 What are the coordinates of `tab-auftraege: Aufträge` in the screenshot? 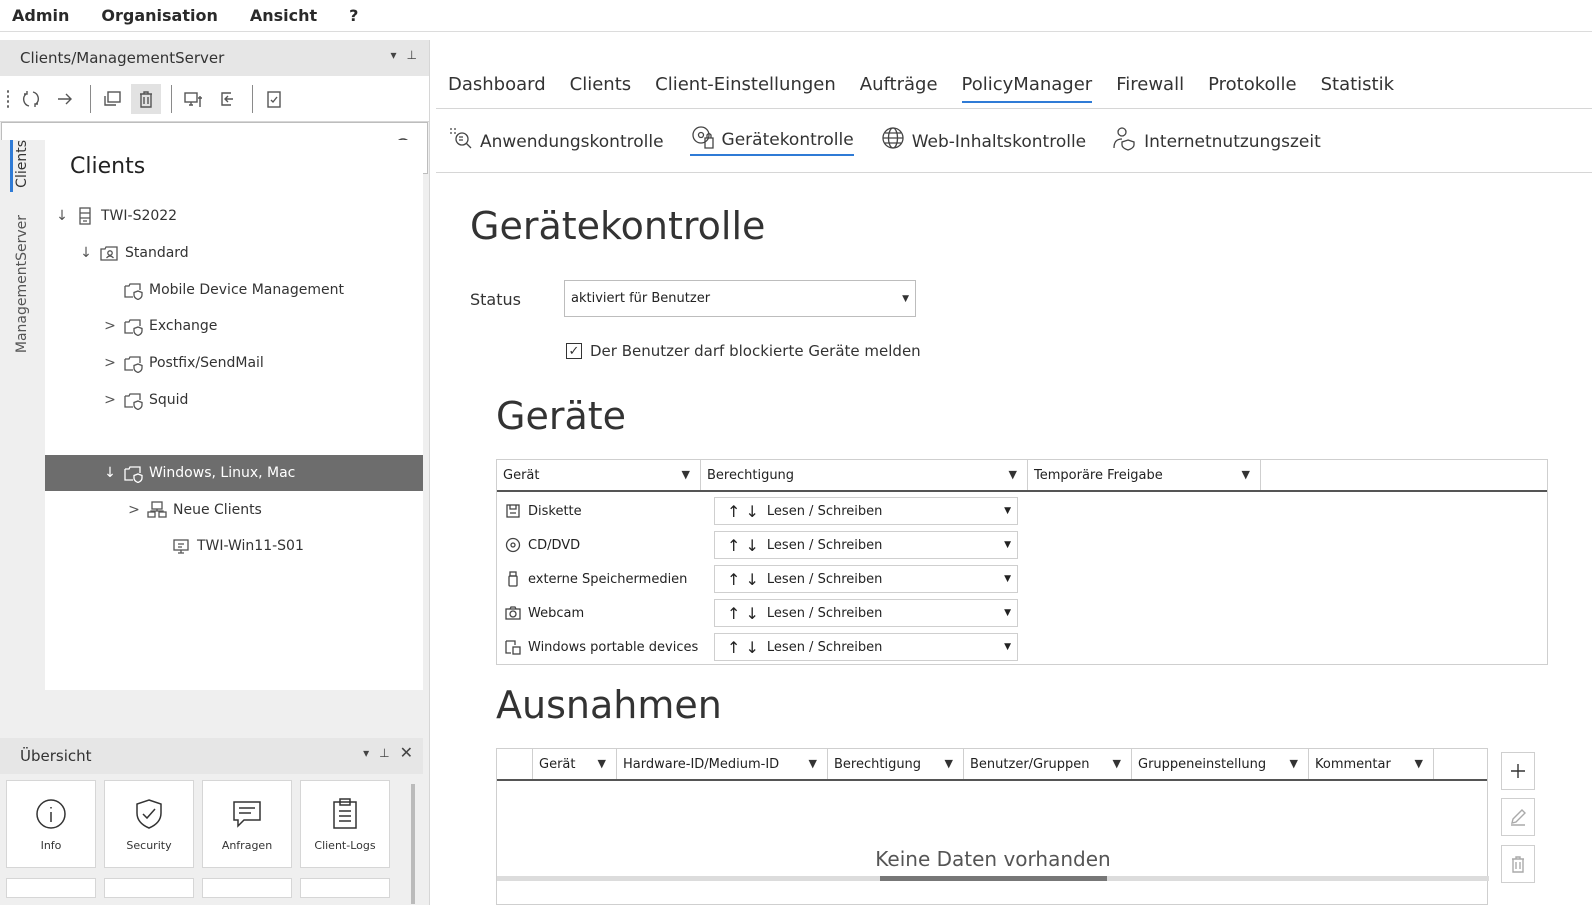 It's located at (899, 88).